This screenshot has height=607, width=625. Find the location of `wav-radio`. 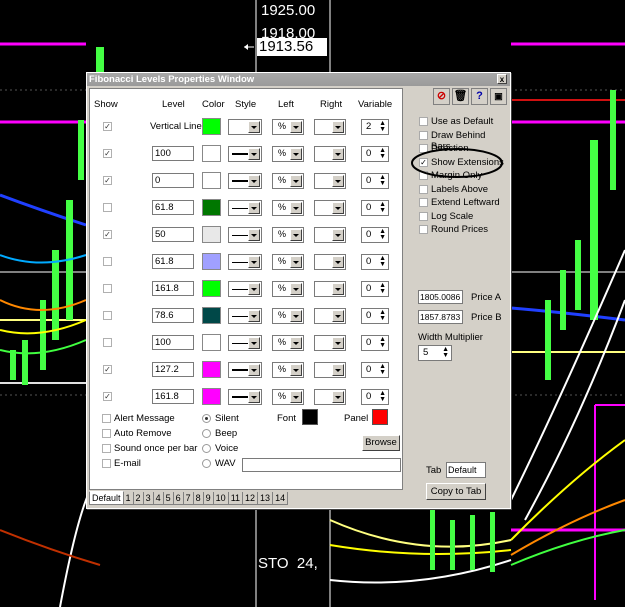

wav-radio is located at coordinates (206, 463).